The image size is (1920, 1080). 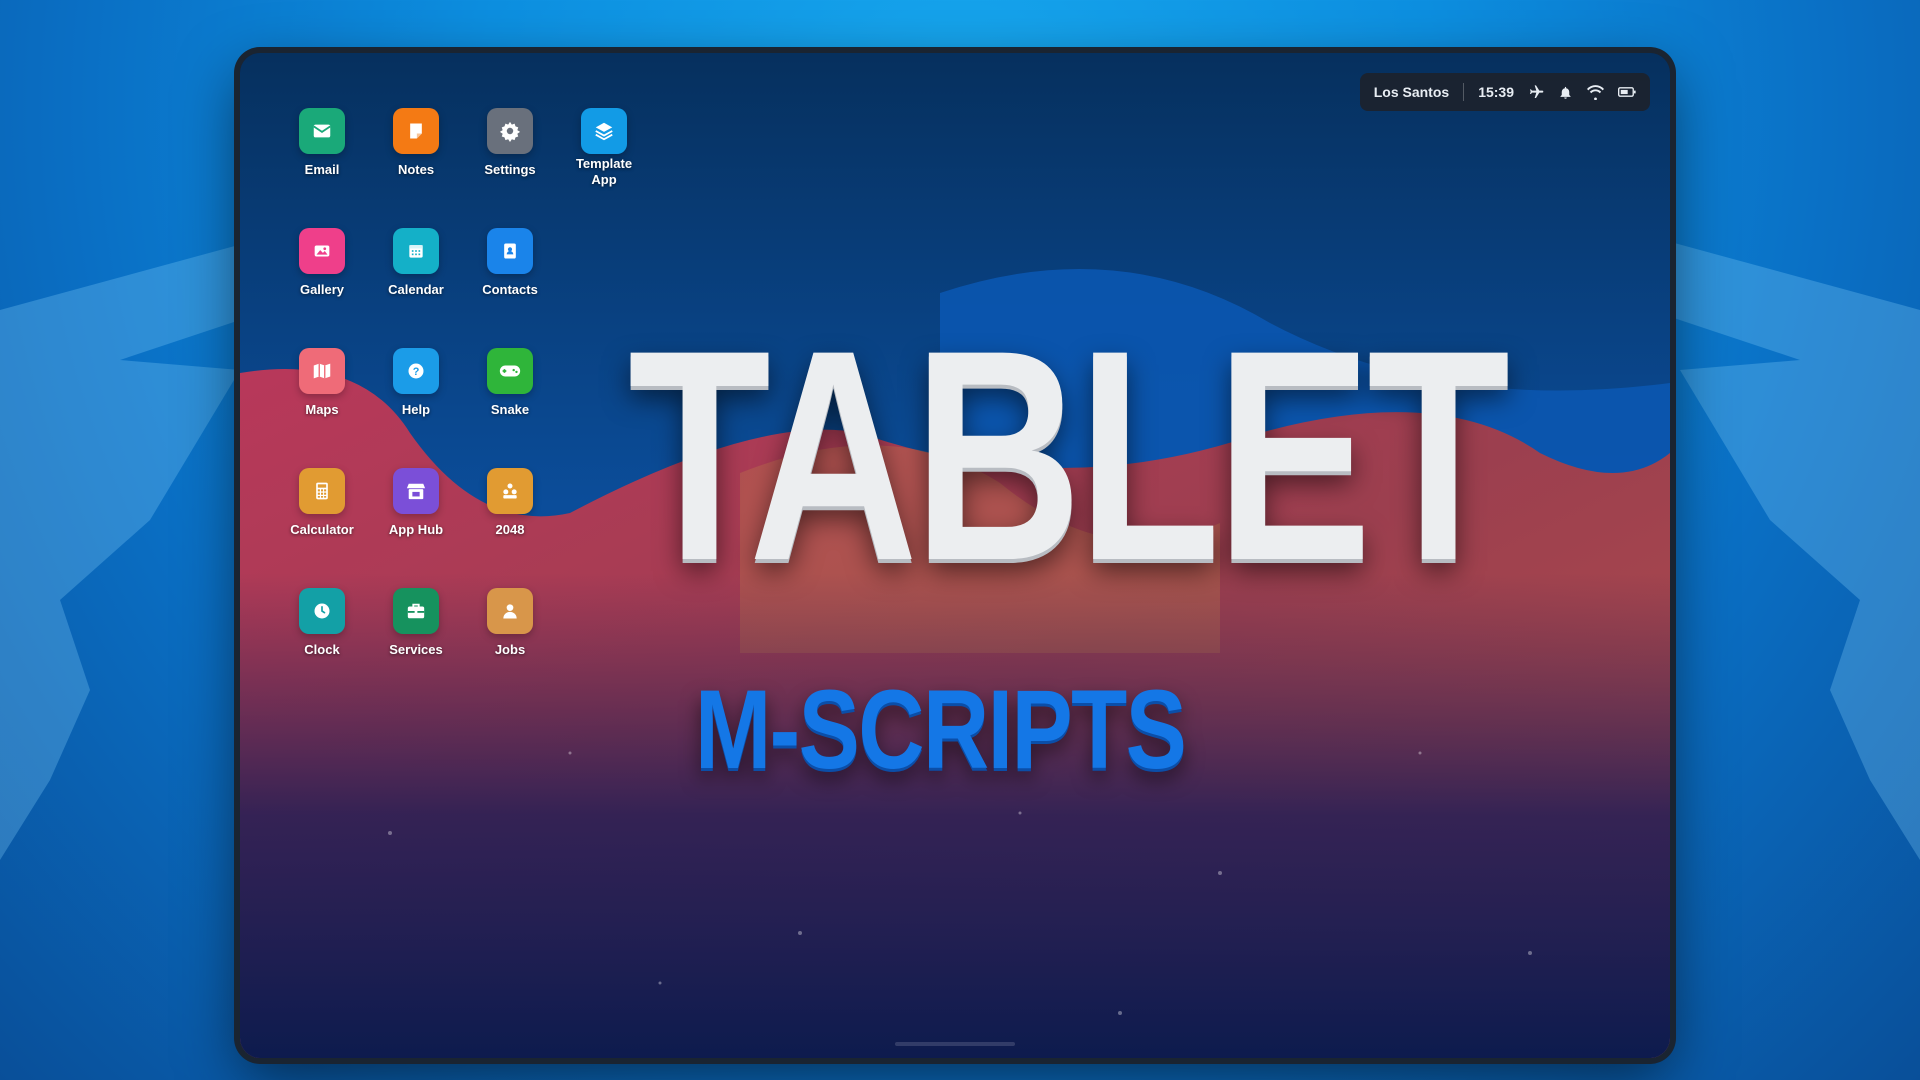 I want to click on app-services: Services, so click(x=416, y=623).